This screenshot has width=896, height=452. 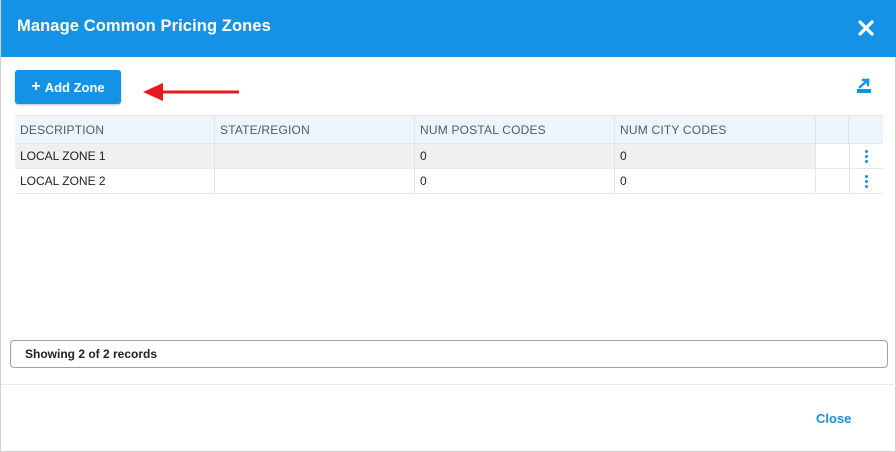 I want to click on records-count-text: Showing 2 of 2 records, so click(x=91, y=354).